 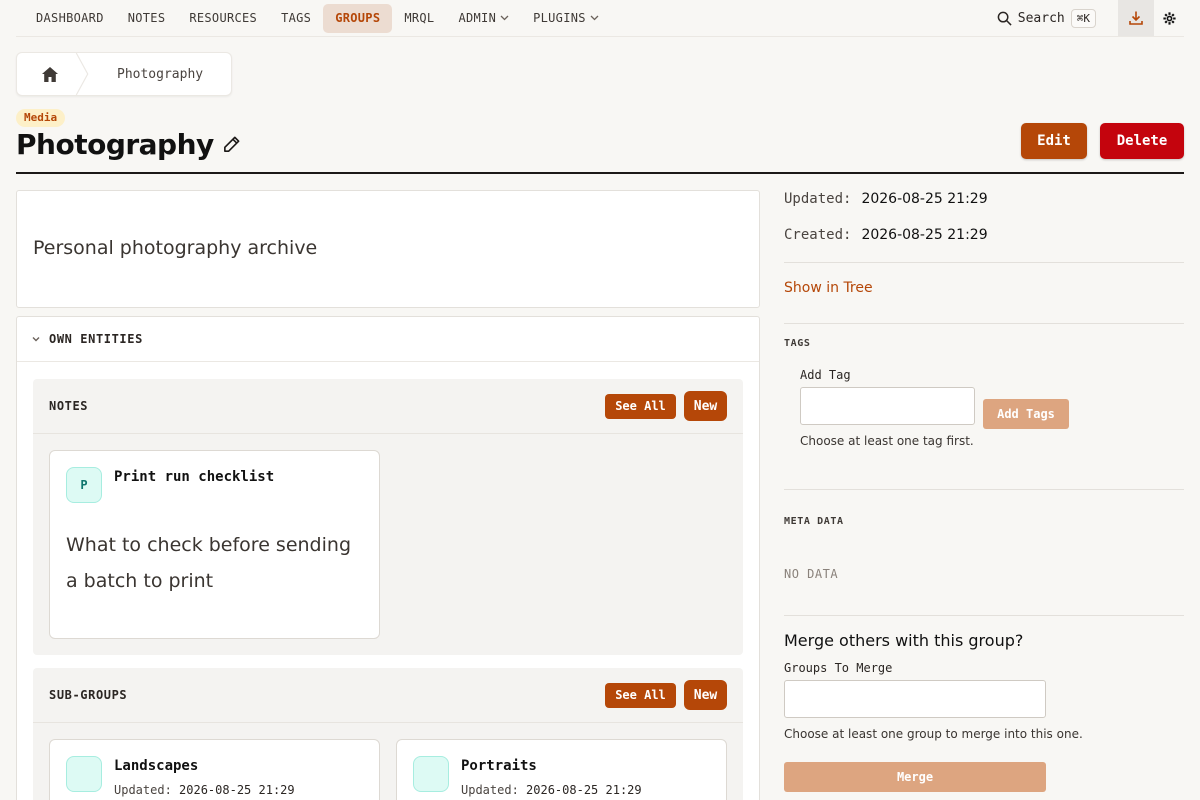 What do you see at coordinates (388, 339) in the screenshot?
I see `own-entities-toggle: OWN ENTITIES` at bounding box center [388, 339].